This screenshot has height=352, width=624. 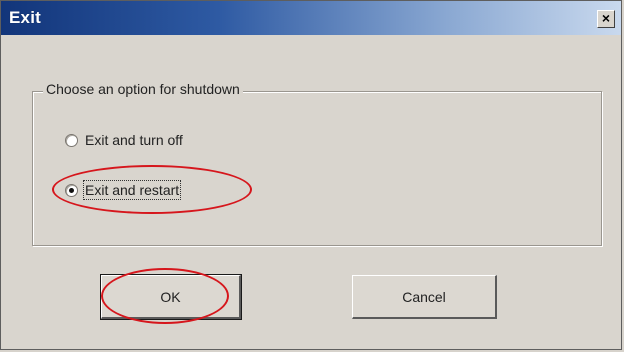 I want to click on cancel-button: Cancel, so click(x=424, y=297).